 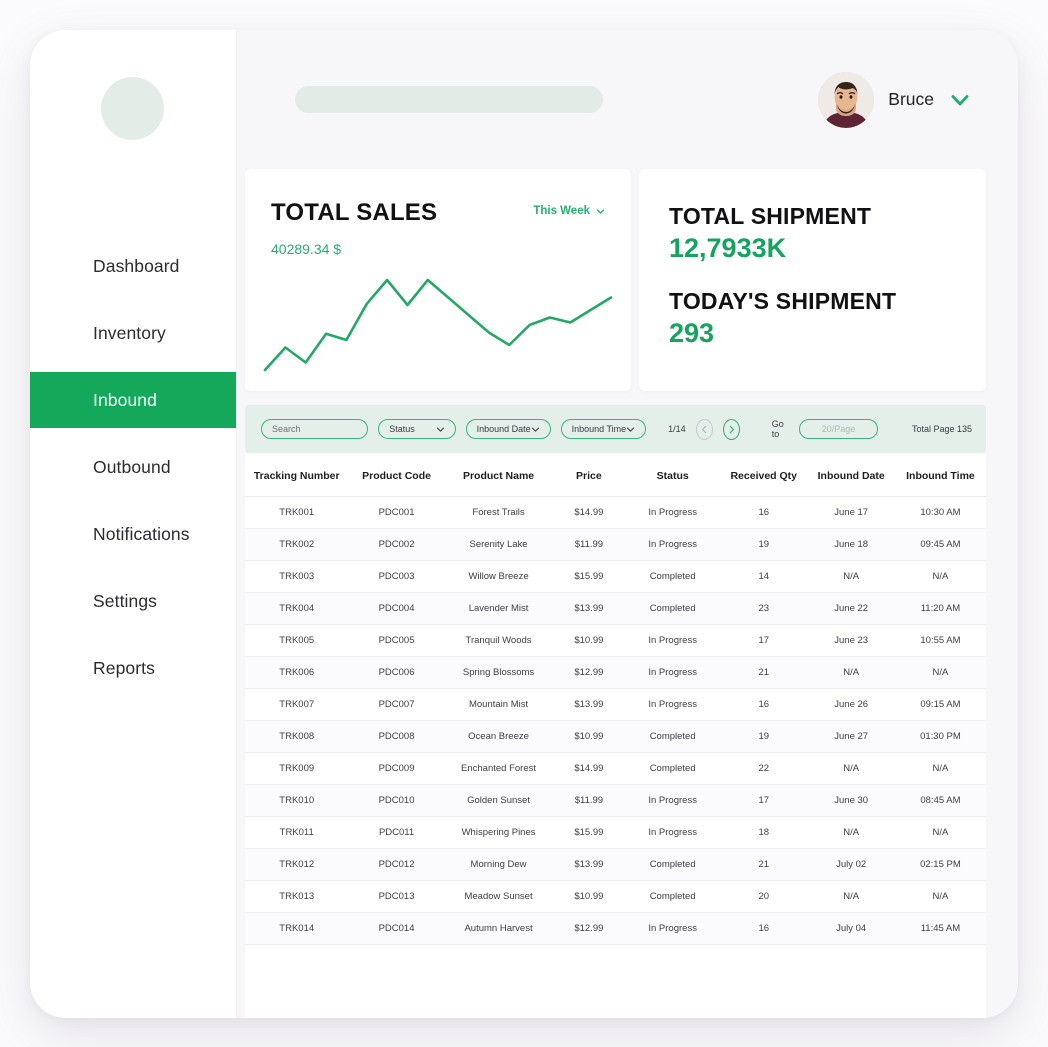 I want to click on inbound-time-filter-dropdown: Inbound Time, so click(x=603, y=429).